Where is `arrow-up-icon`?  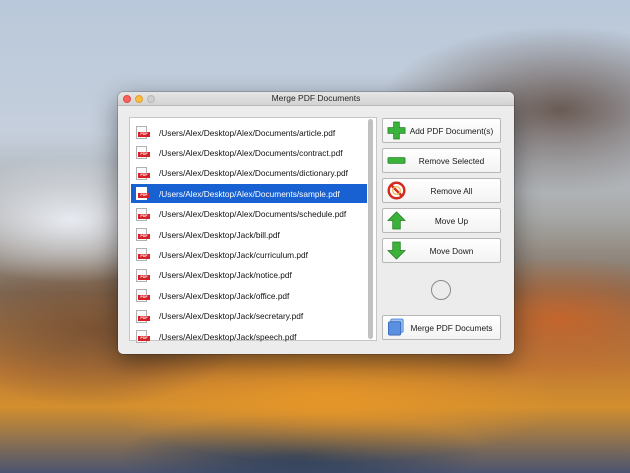
arrow-up-icon is located at coordinates (396, 220).